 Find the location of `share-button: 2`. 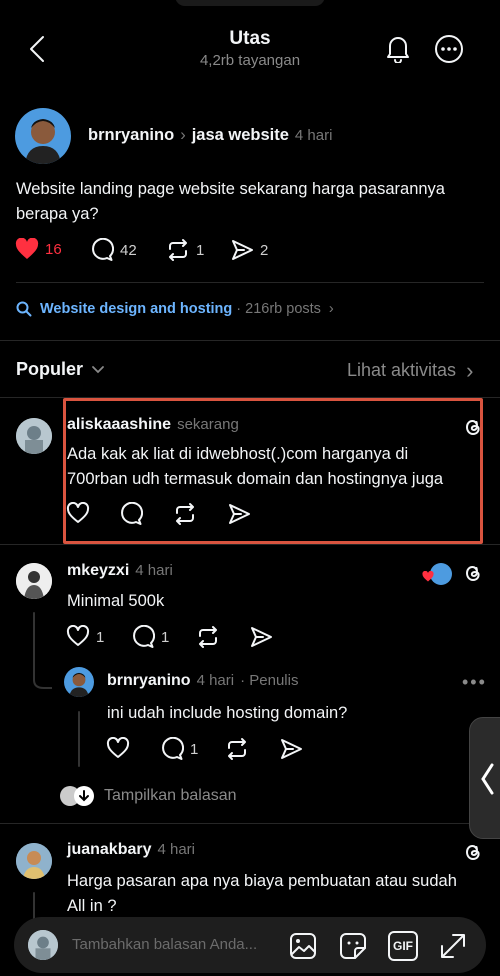

share-button: 2 is located at coordinates (249, 250).